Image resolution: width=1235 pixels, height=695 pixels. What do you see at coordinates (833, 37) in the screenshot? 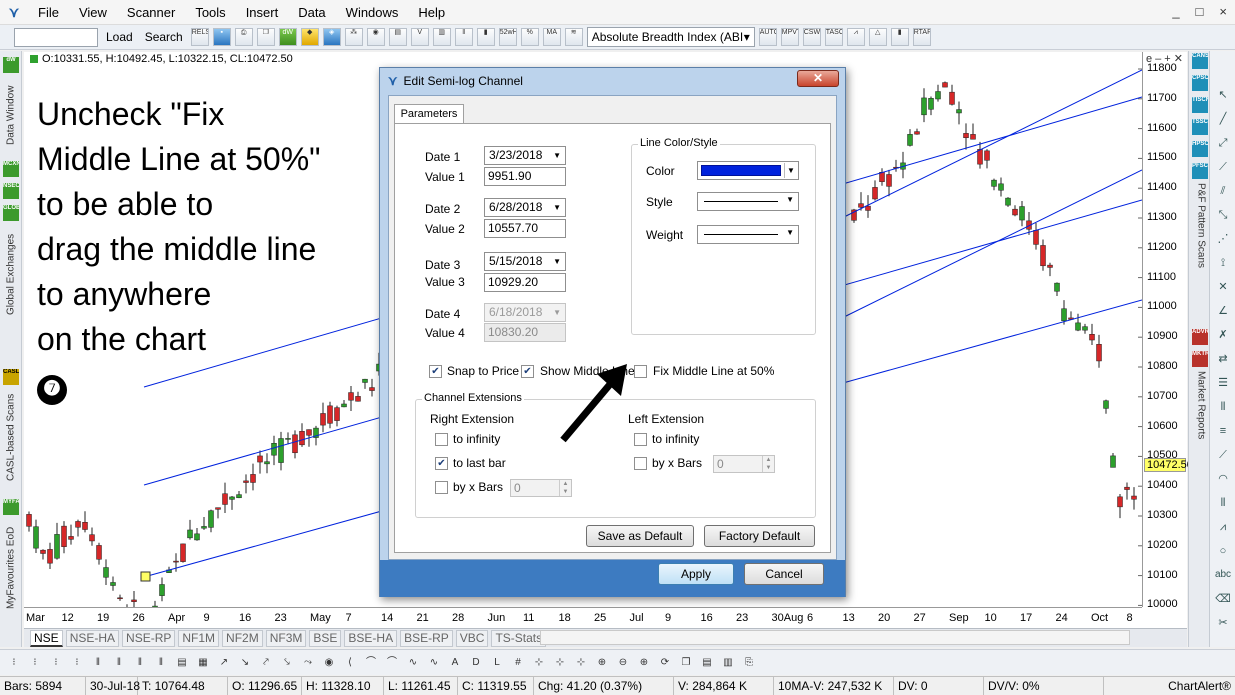
I see `ta-scan-icon: TASCN` at bounding box center [833, 37].